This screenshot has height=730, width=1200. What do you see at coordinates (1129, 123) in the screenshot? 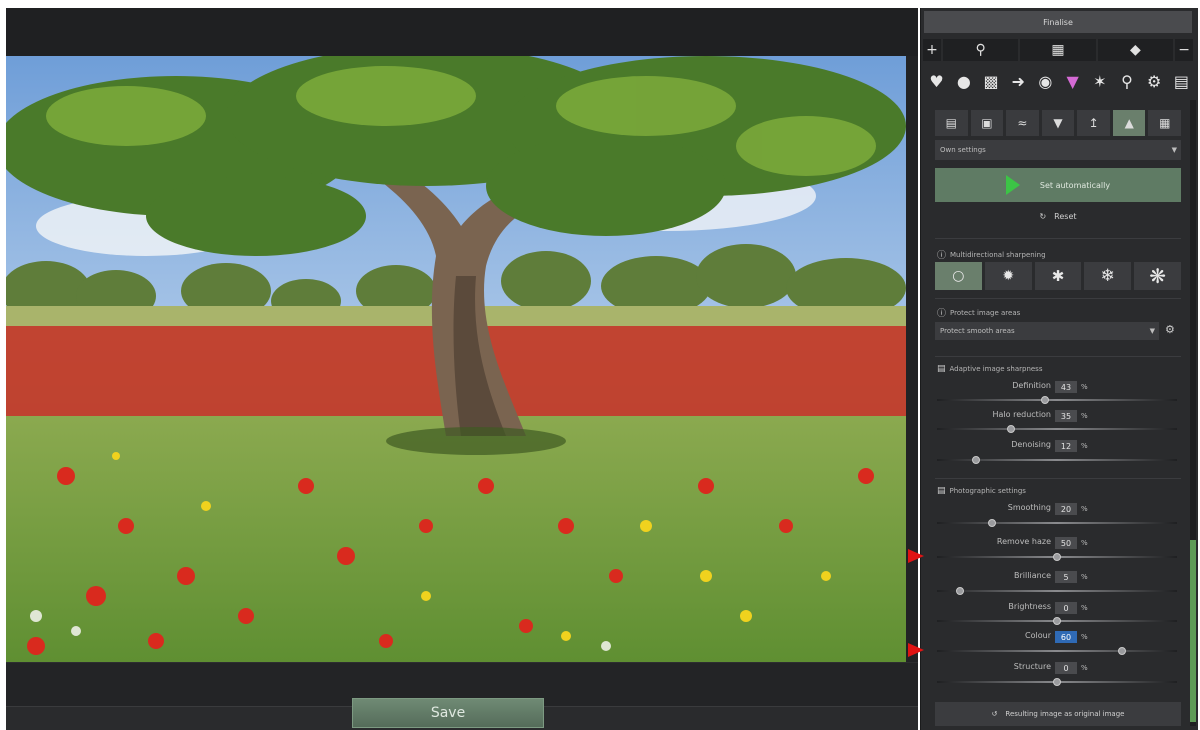
I see `tab-landscape: ▲` at bounding box center [1129, 123].